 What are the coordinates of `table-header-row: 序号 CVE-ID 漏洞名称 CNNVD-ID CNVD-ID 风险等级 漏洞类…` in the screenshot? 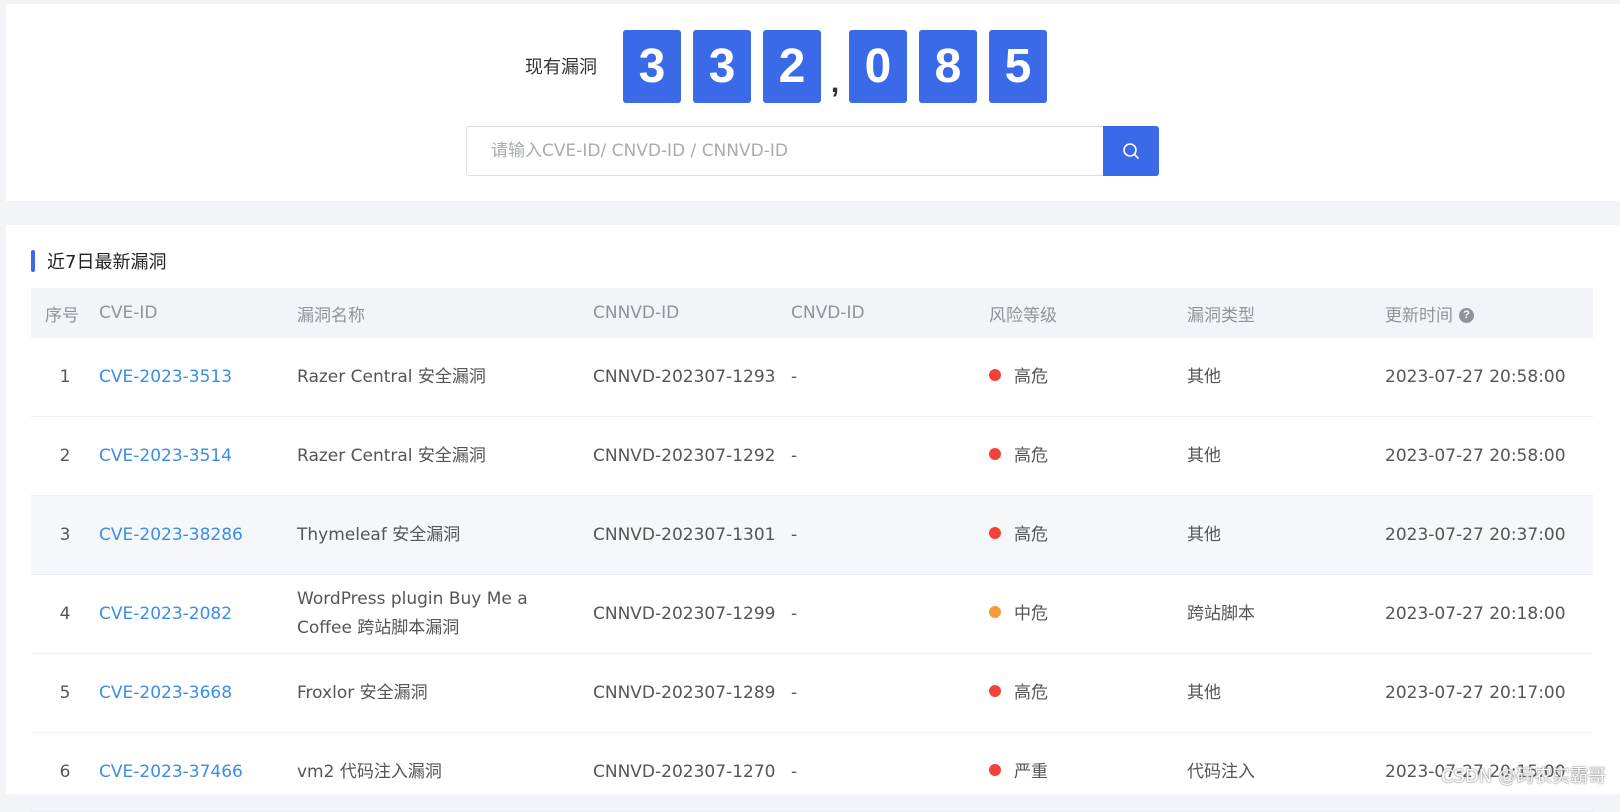 It's located at (812, 313).